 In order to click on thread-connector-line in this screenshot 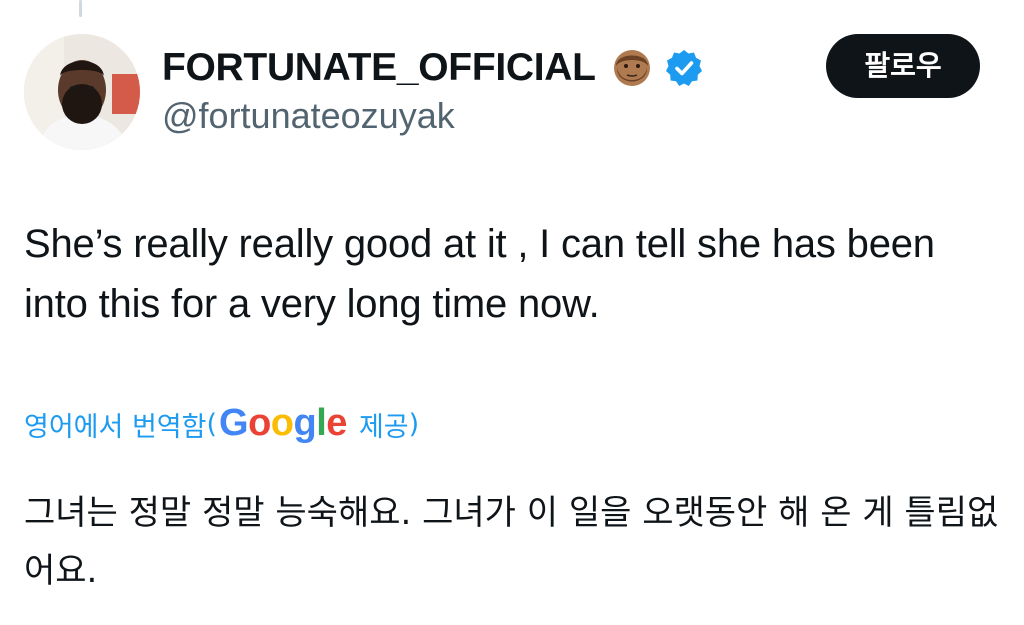, I will do `click(80, 8)`.